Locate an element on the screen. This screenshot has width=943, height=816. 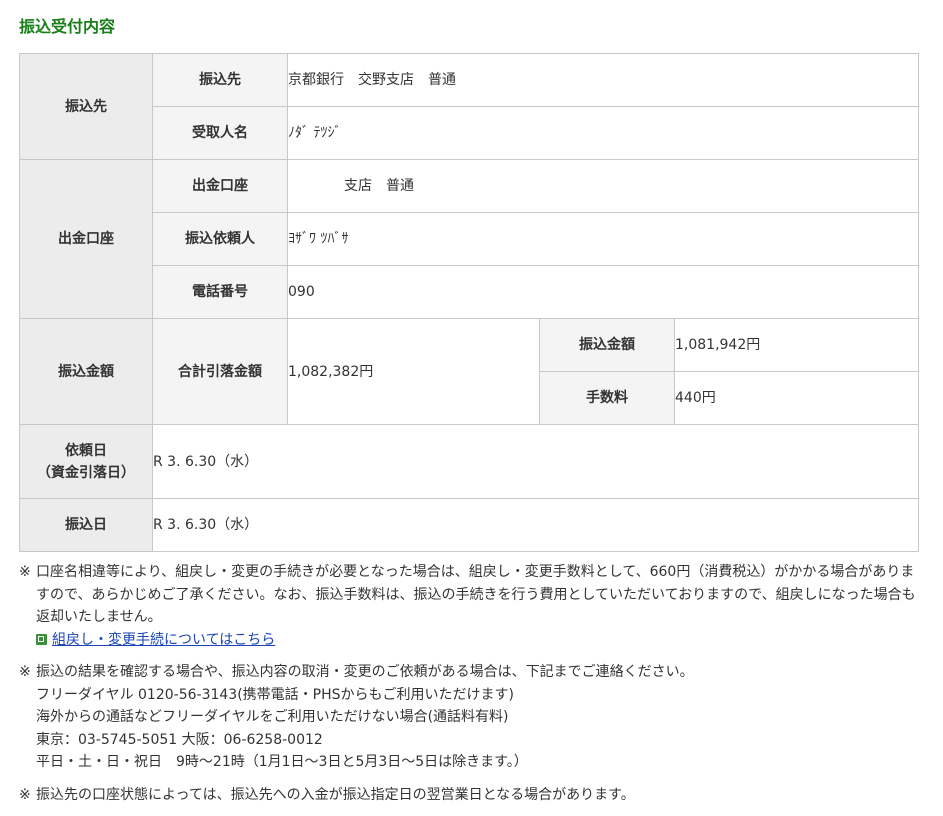
fee-value: 440円 is located at coordinates (796, 398).